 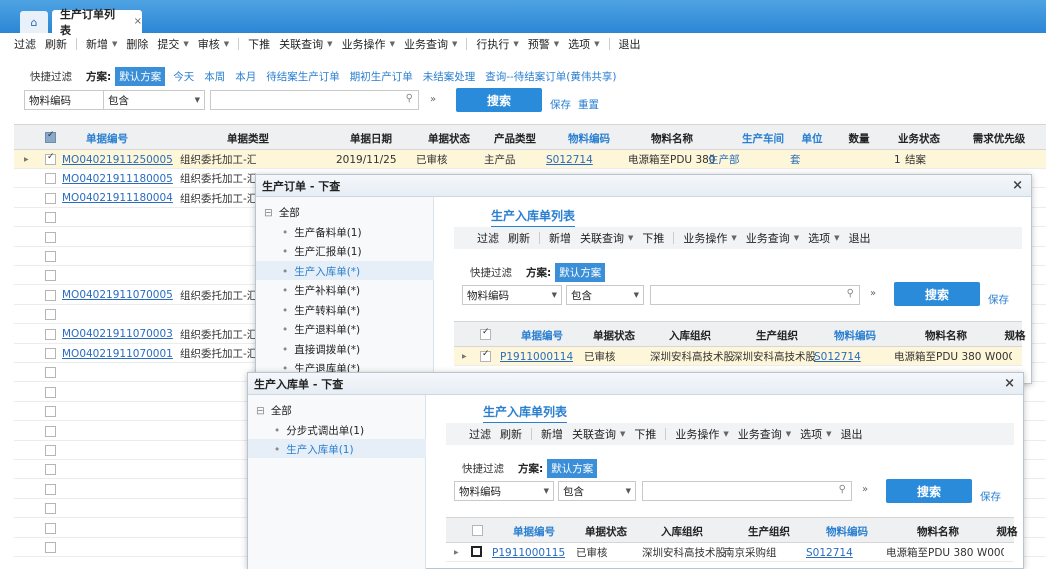 What do you see at coordinates (321, 310) in the screenshot?
I see `tree-item-5: • 生产转料单(*)` at bounding box center [321, 310].